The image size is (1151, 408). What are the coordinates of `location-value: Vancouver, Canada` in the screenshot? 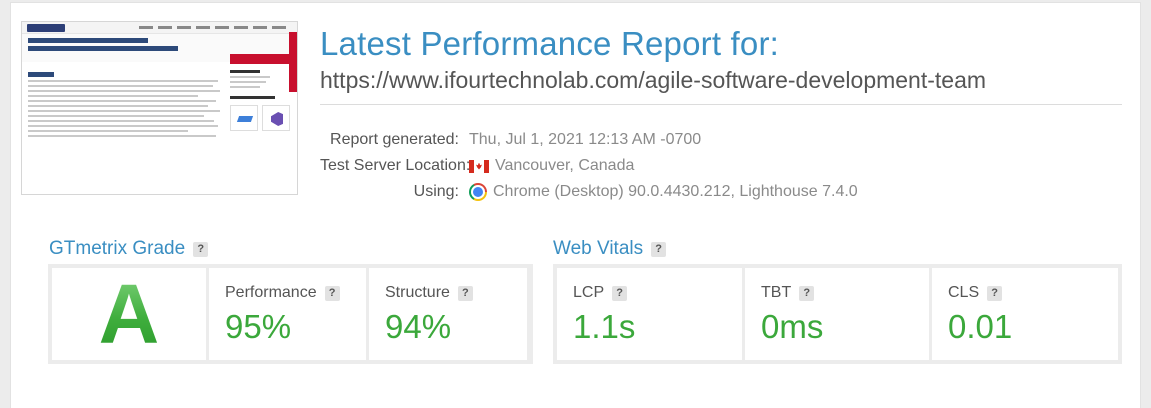 It's located at (551, 166).